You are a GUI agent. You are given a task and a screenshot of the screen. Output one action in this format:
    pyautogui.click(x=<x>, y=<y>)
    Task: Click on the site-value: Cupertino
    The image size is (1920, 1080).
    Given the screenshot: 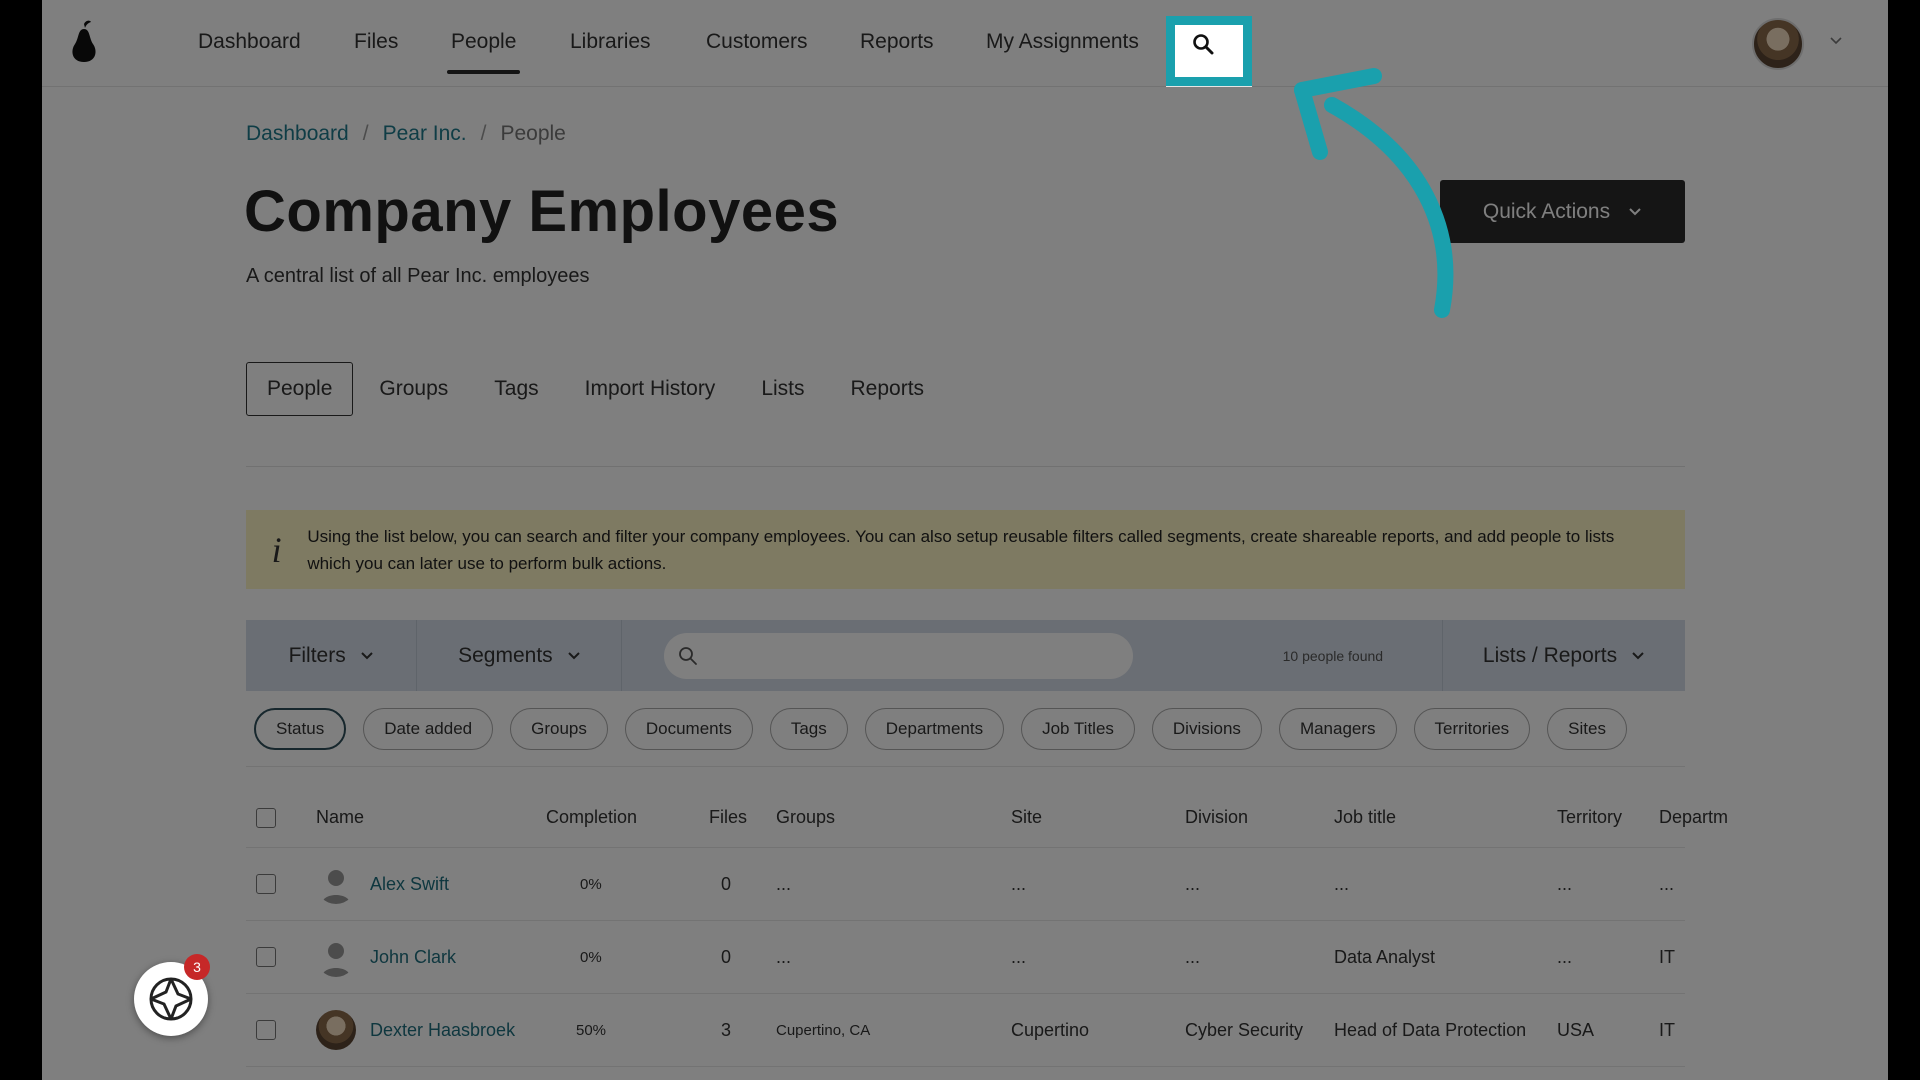 What is the action you would take?
    pyautogui.click(x=1050, y=1029)
    